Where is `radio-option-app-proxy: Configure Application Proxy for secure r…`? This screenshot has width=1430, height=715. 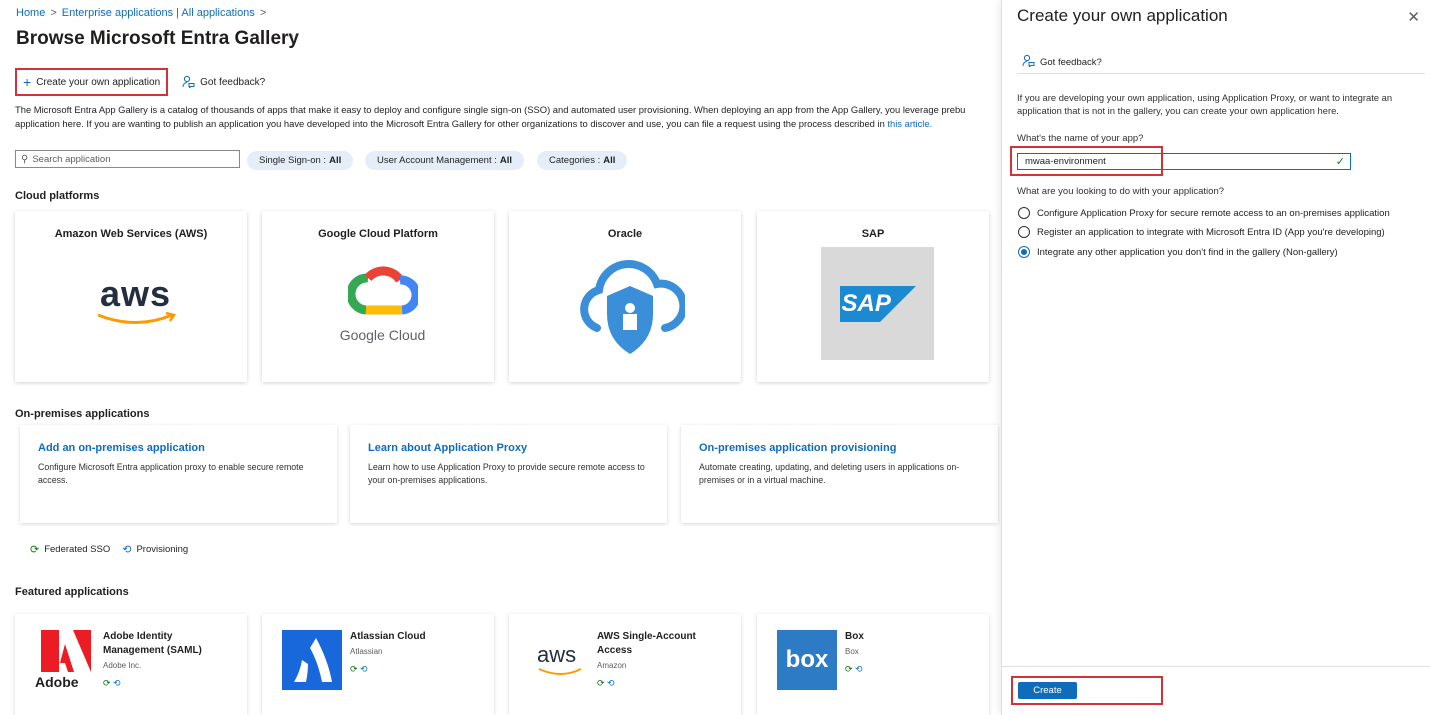 radio-option-app-proxy: Configure Application Proxy for secure r… is located at coordinates (1204, 213).